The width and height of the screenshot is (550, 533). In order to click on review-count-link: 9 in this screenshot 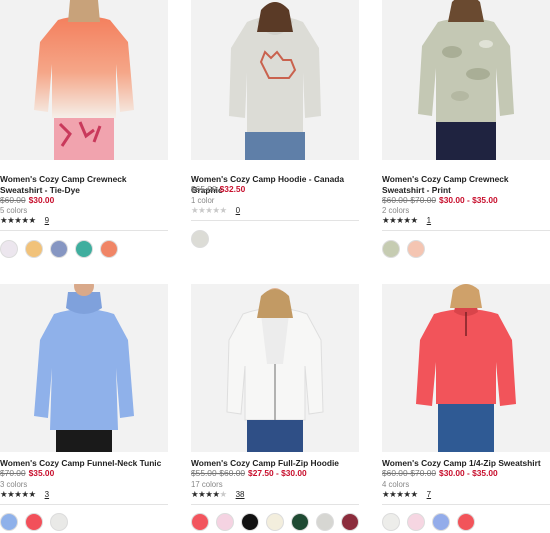, I will do `click(47, 220)`.